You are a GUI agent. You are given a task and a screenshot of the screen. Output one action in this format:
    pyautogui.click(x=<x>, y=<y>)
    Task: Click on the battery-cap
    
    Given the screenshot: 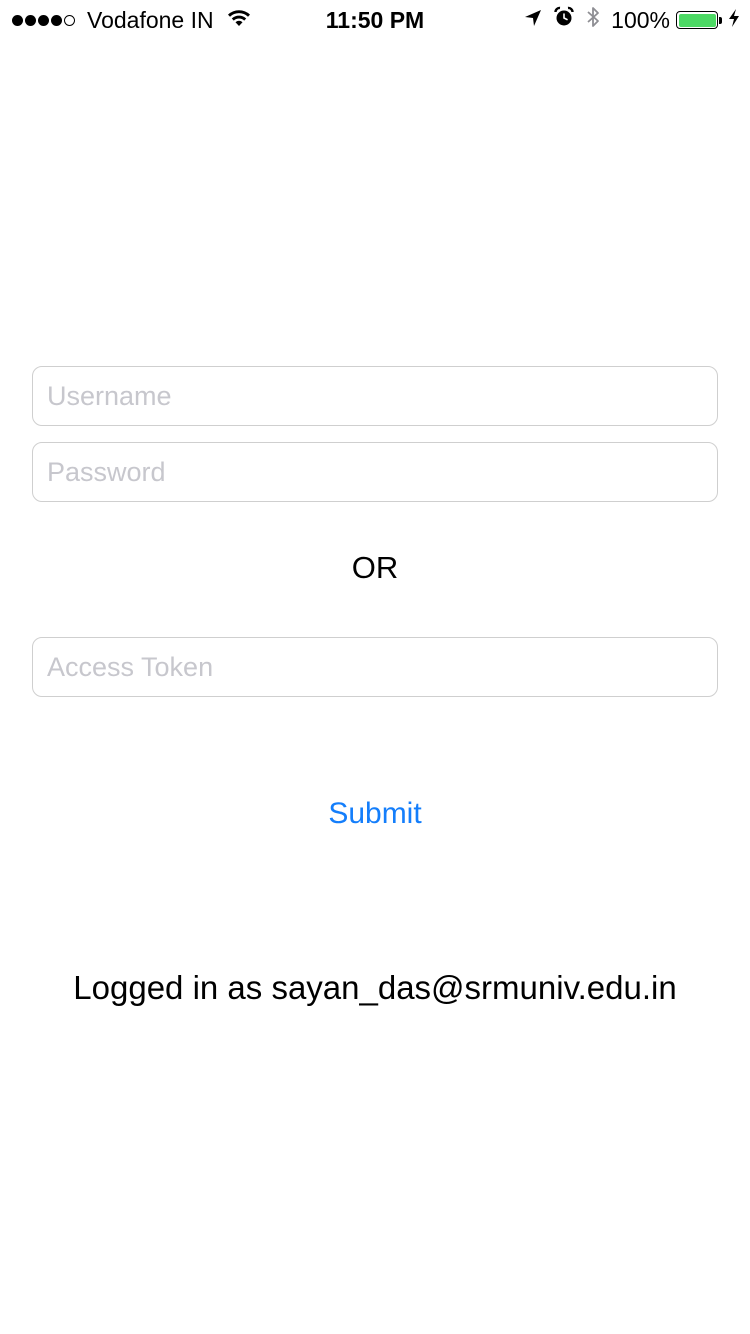 What is the action you would take?
    pyautogui.click(x=720, y=20)
    